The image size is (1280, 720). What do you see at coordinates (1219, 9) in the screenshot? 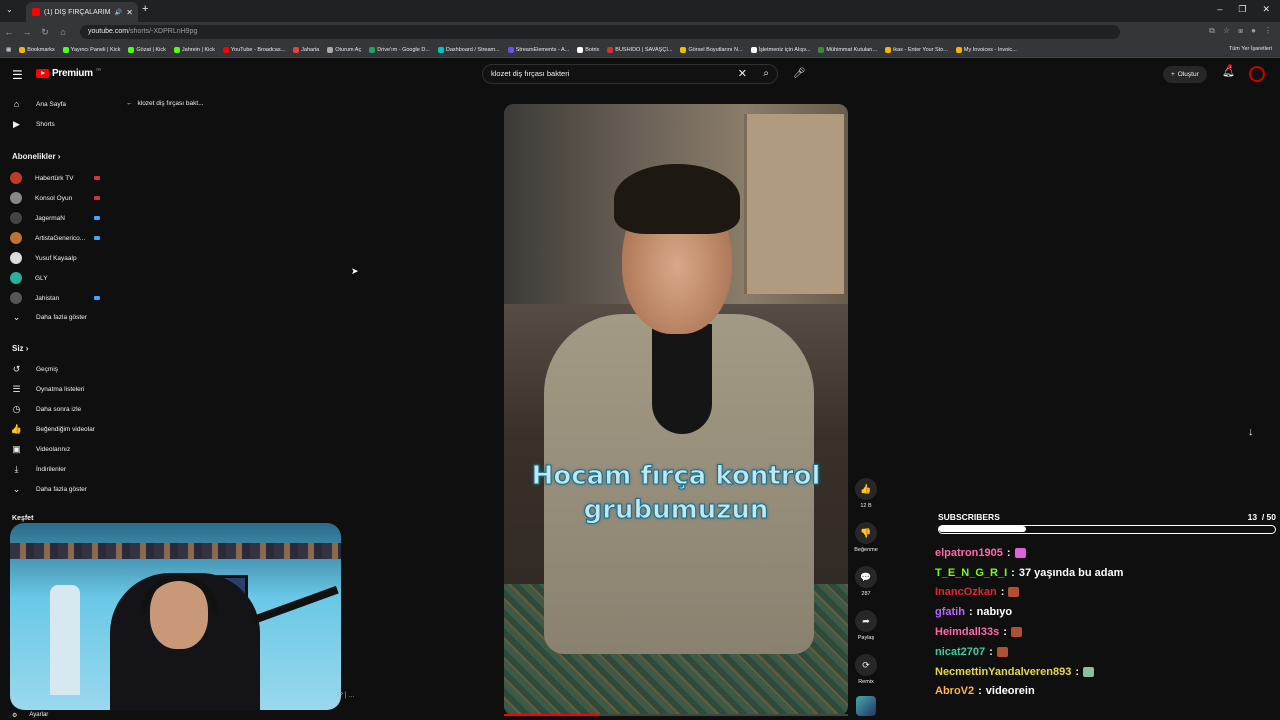
I see `minimize-button: –` at bounding box center [1219, 9].